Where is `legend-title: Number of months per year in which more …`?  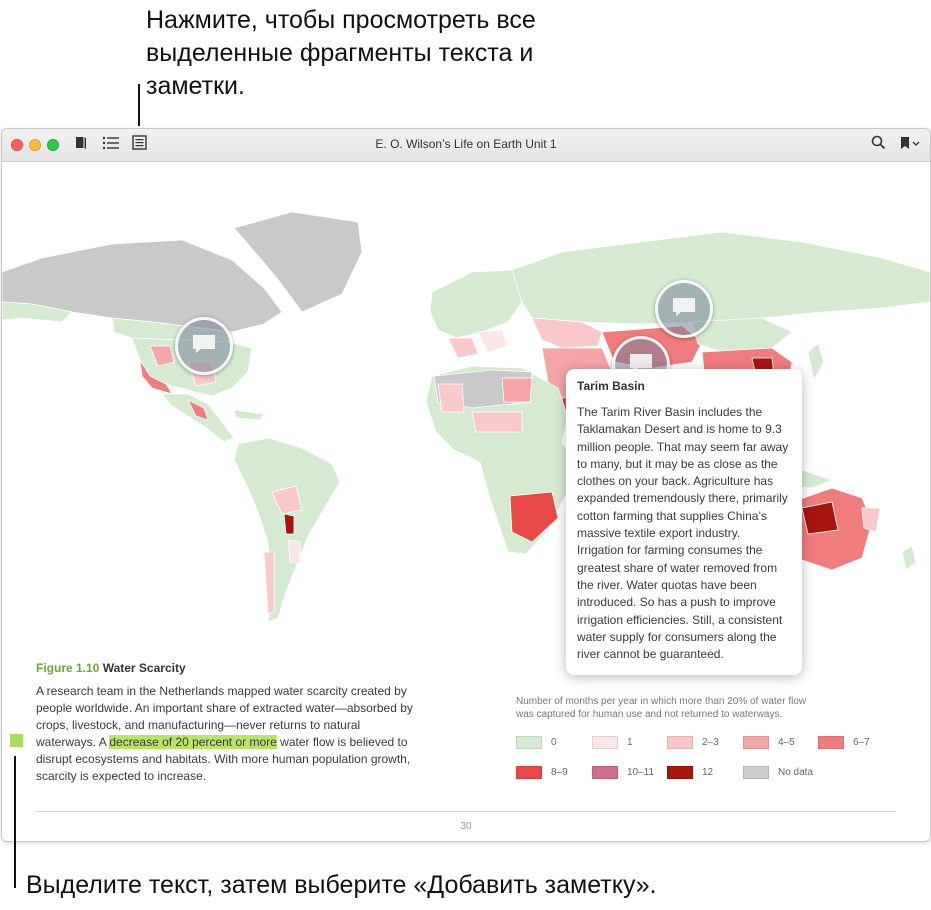 legend-title: Number of months per year in which more … is located at coordinates (661, 708).